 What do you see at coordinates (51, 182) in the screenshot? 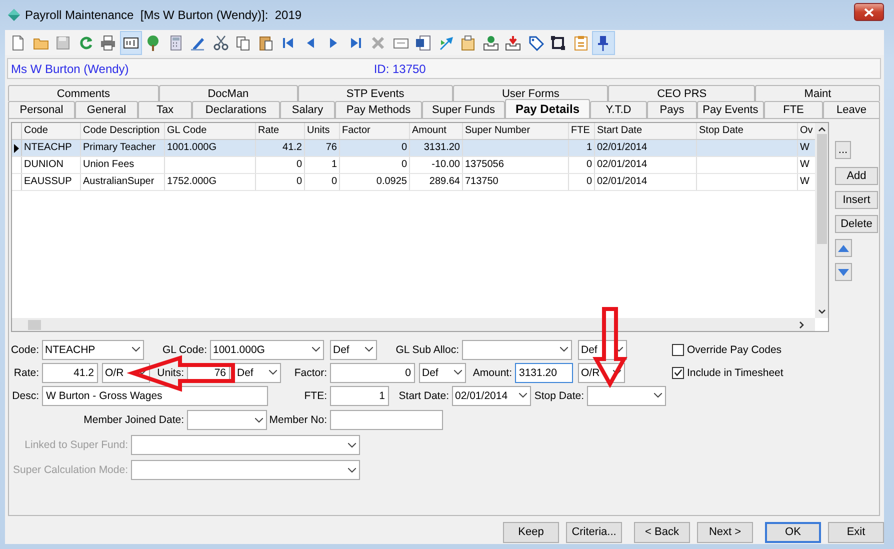
I see `table-cell: EAUSSUP` at bounding box center [51, 182].